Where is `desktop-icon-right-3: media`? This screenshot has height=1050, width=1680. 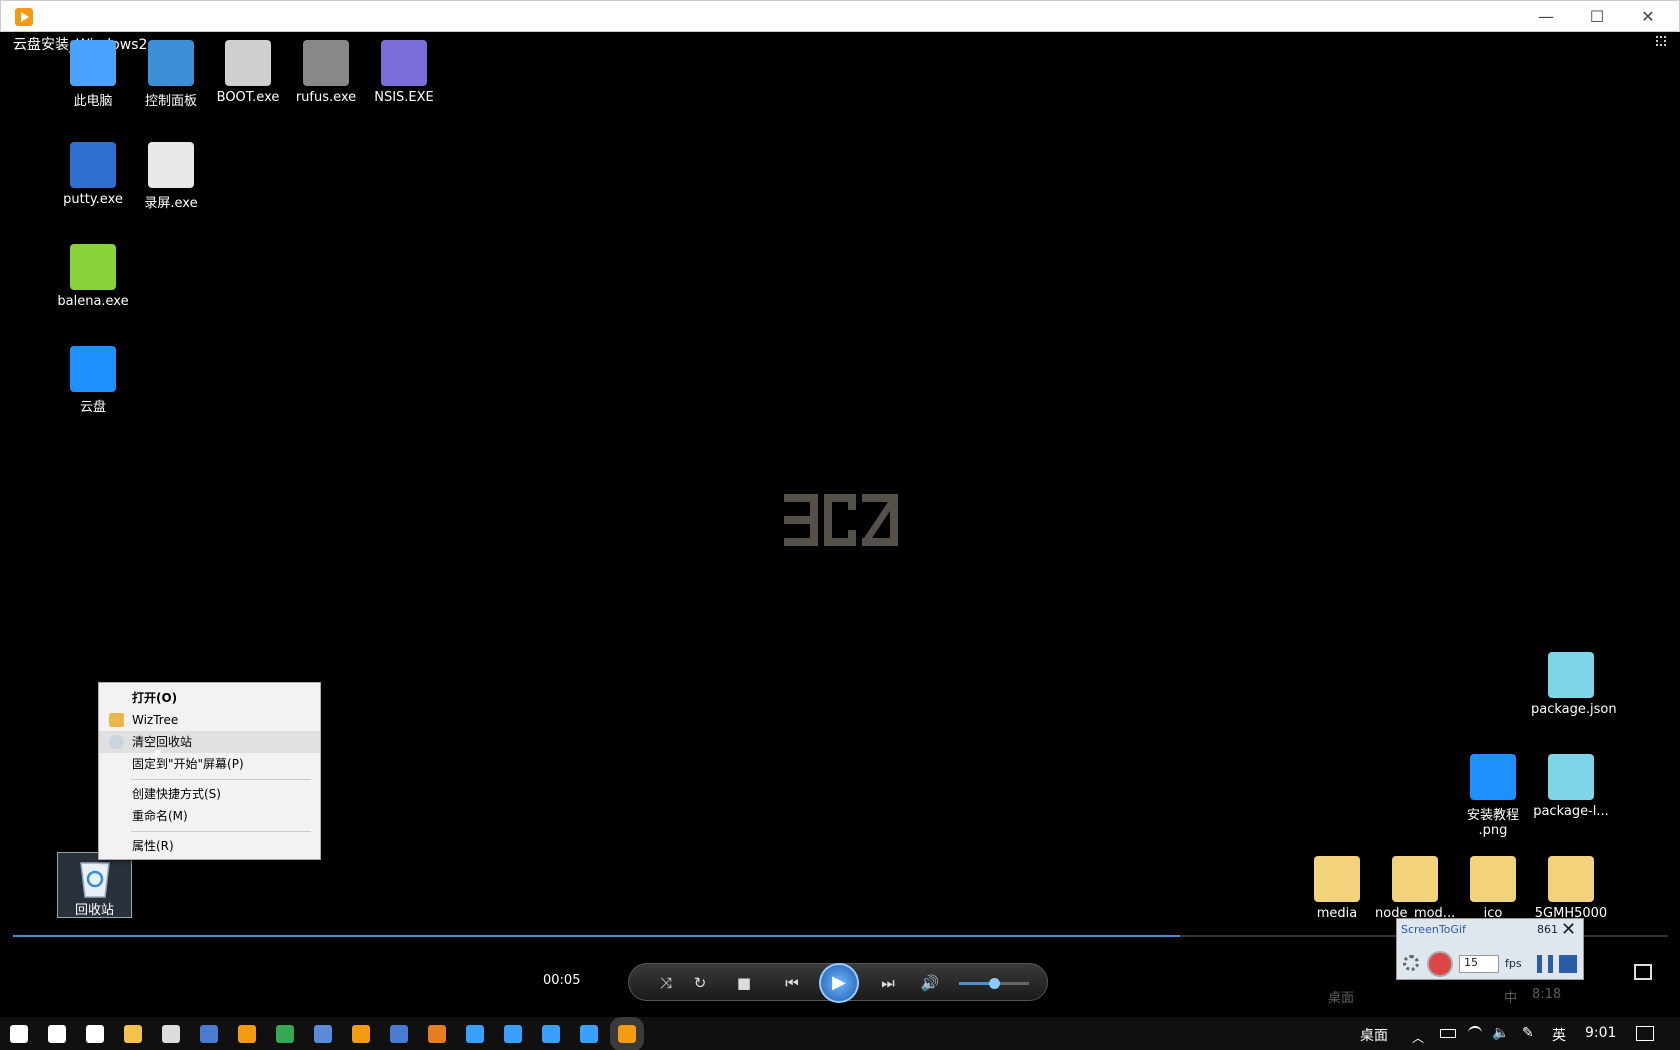
desktop-icon-right-3: media is located at coordinates (1337, 888).